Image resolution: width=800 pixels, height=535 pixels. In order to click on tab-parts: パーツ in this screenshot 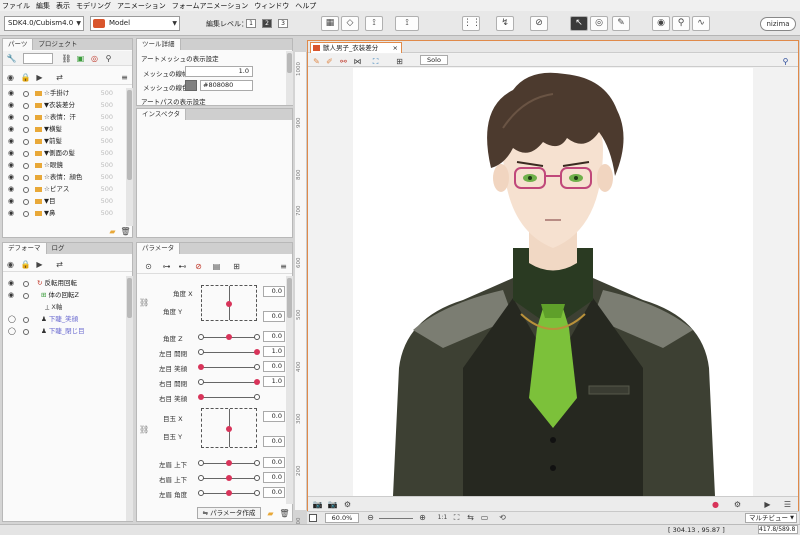, I will do `click(18, 44)`.